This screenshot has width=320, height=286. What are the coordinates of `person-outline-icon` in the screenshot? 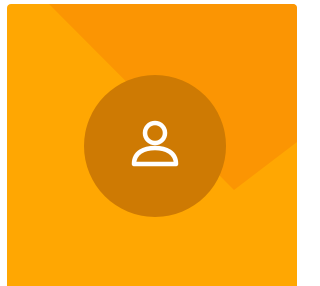 It's located at (155, 143).